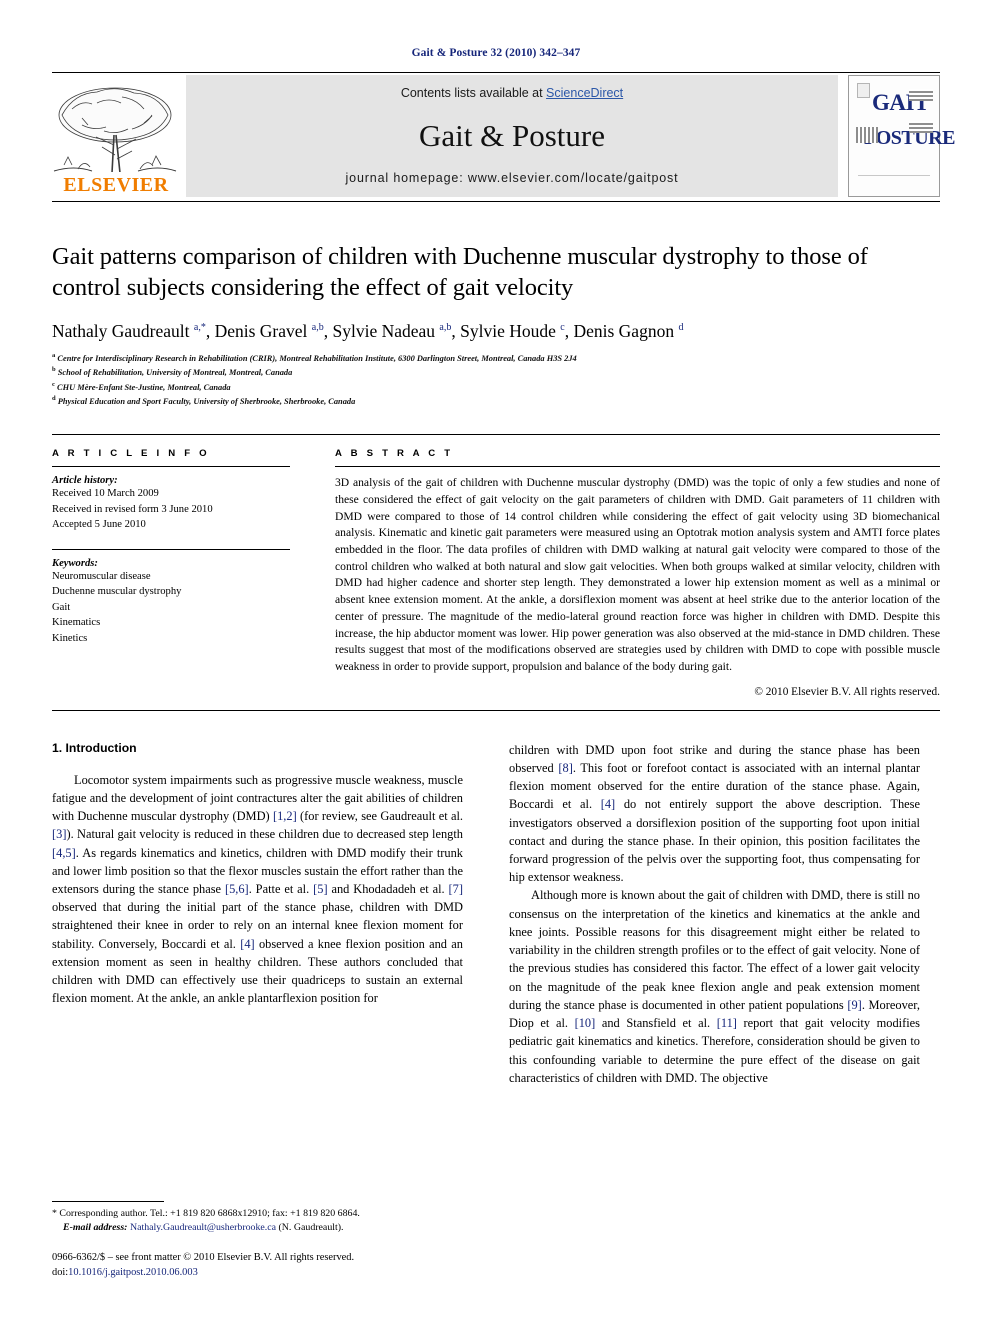 The height and width of the screenshot is (1323, 992). What do you see at coordinates (584, 93) in the screenshot?
I see `sciencedirect-link: ScienceDirect` at bounding box center [584, 93].